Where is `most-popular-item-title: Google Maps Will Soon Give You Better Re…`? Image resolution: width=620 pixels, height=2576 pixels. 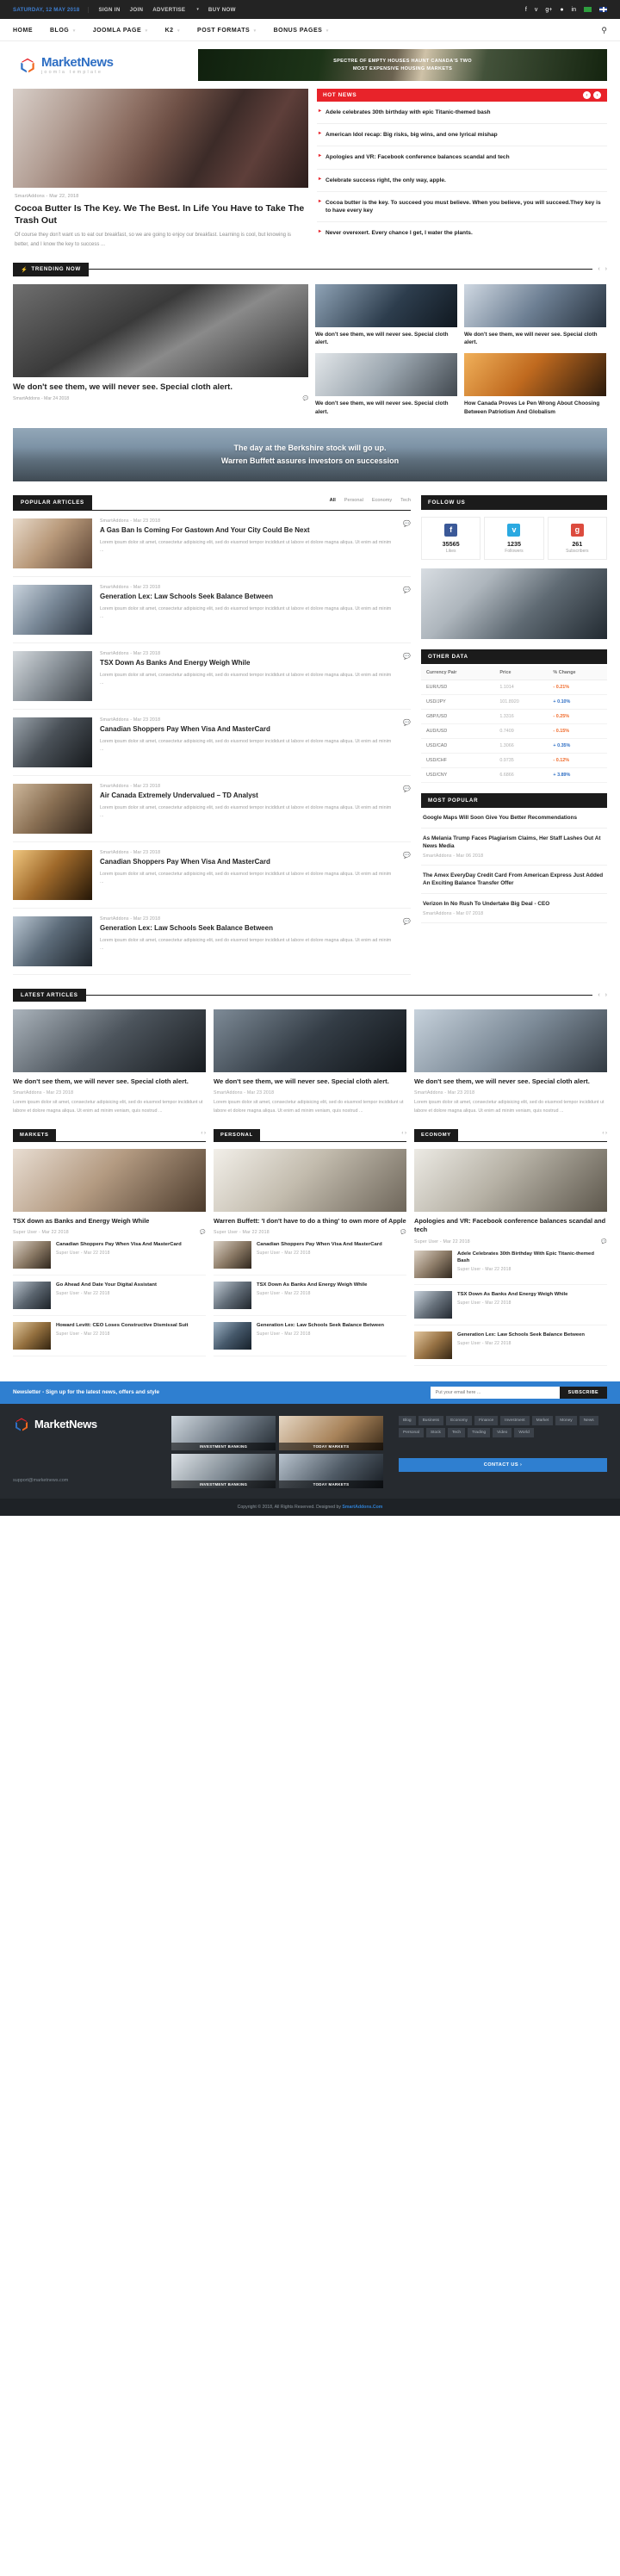
most-popular-item-title: Google Maps Will Soon Give You Better Re… is located at coordinates (514, 818).